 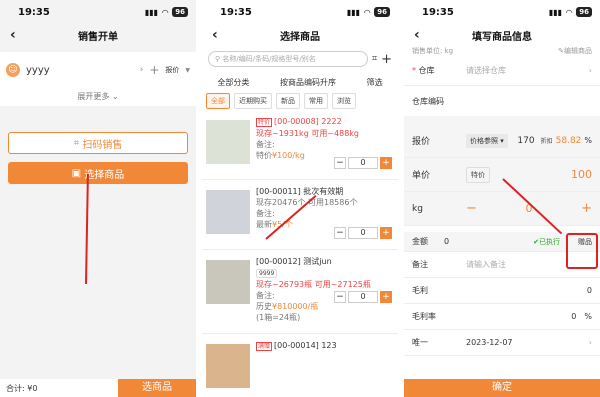 I want to click on filter-bar: 全部分类 按商品编码升序 筛选, so click(x=300, y=82).